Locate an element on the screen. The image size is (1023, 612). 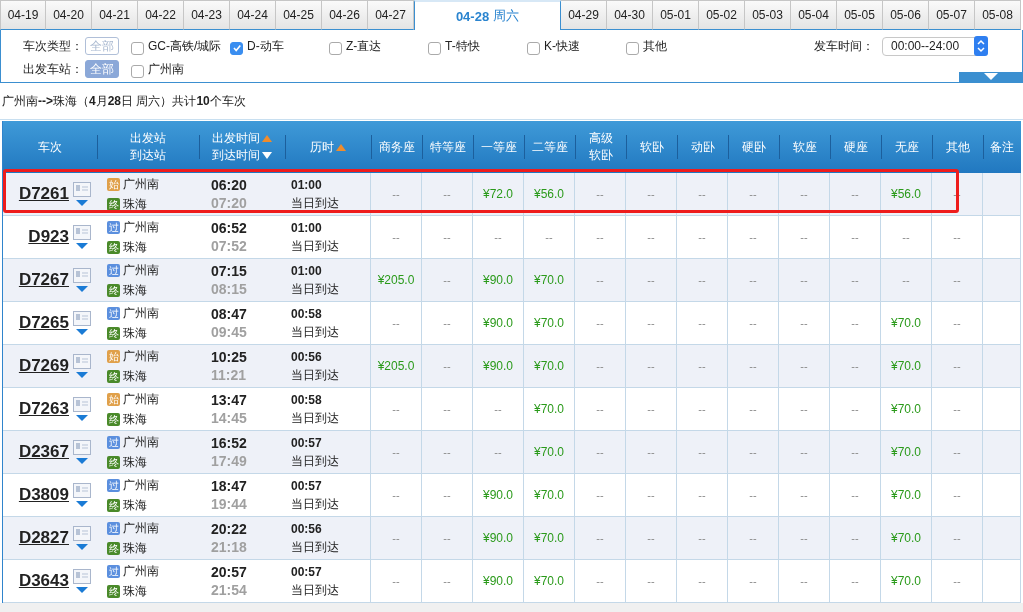
date-tab: 04-24 is located at coordinates (253, 15).